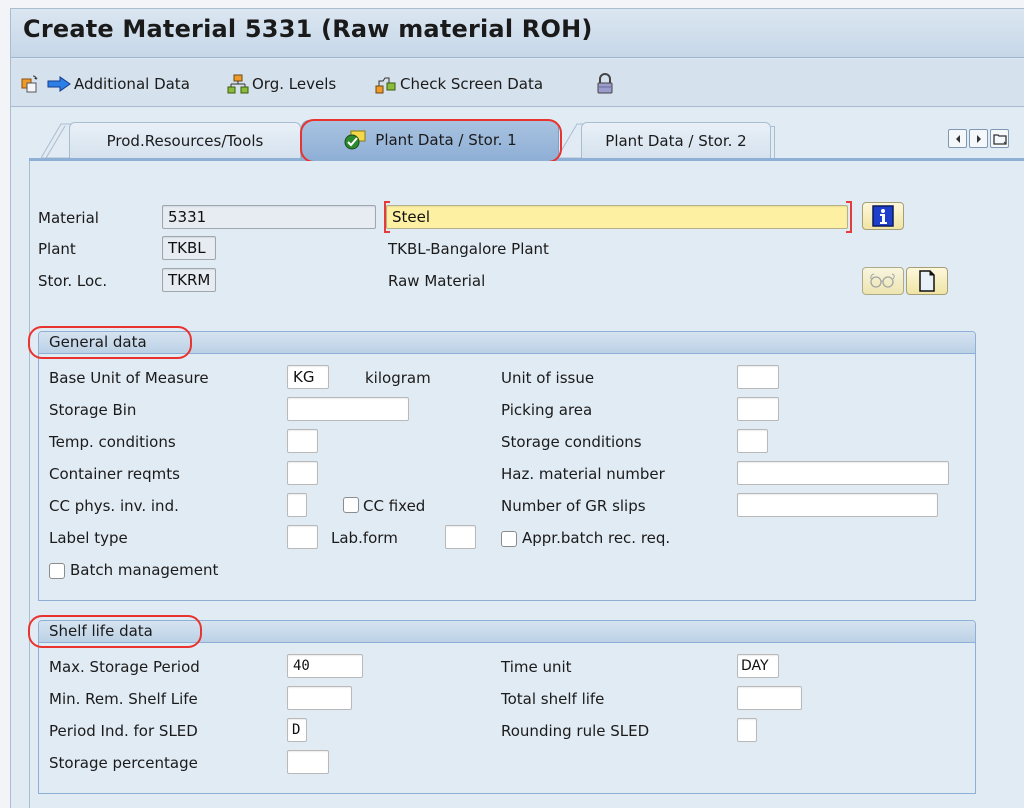 Image resolution: width=1024 pixels, height=808 pixels. What do you see at coordinates (398, 378) in the screenshot?
I see `base-uom-text: kilogram` at bounding box center [398, 378].